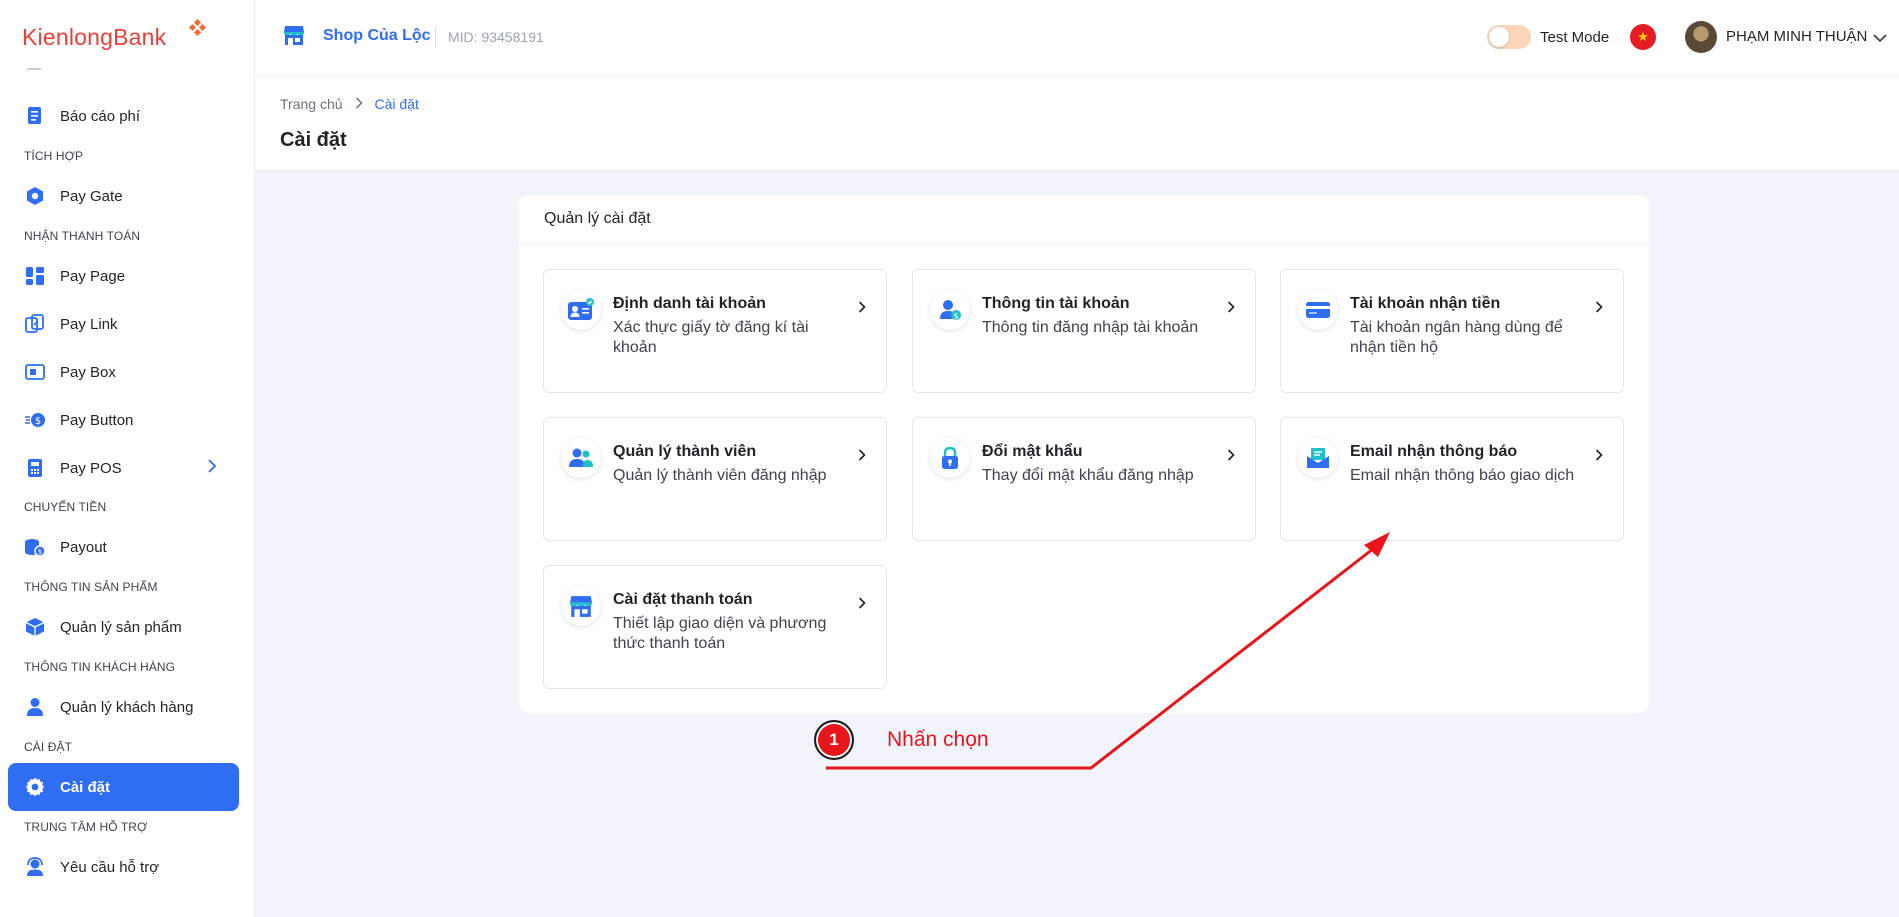  What do you see at coordinates (91, 468) in the screenshot?
I see `sidebar-item-label: Pay POS` at bounding box center [91, 468].